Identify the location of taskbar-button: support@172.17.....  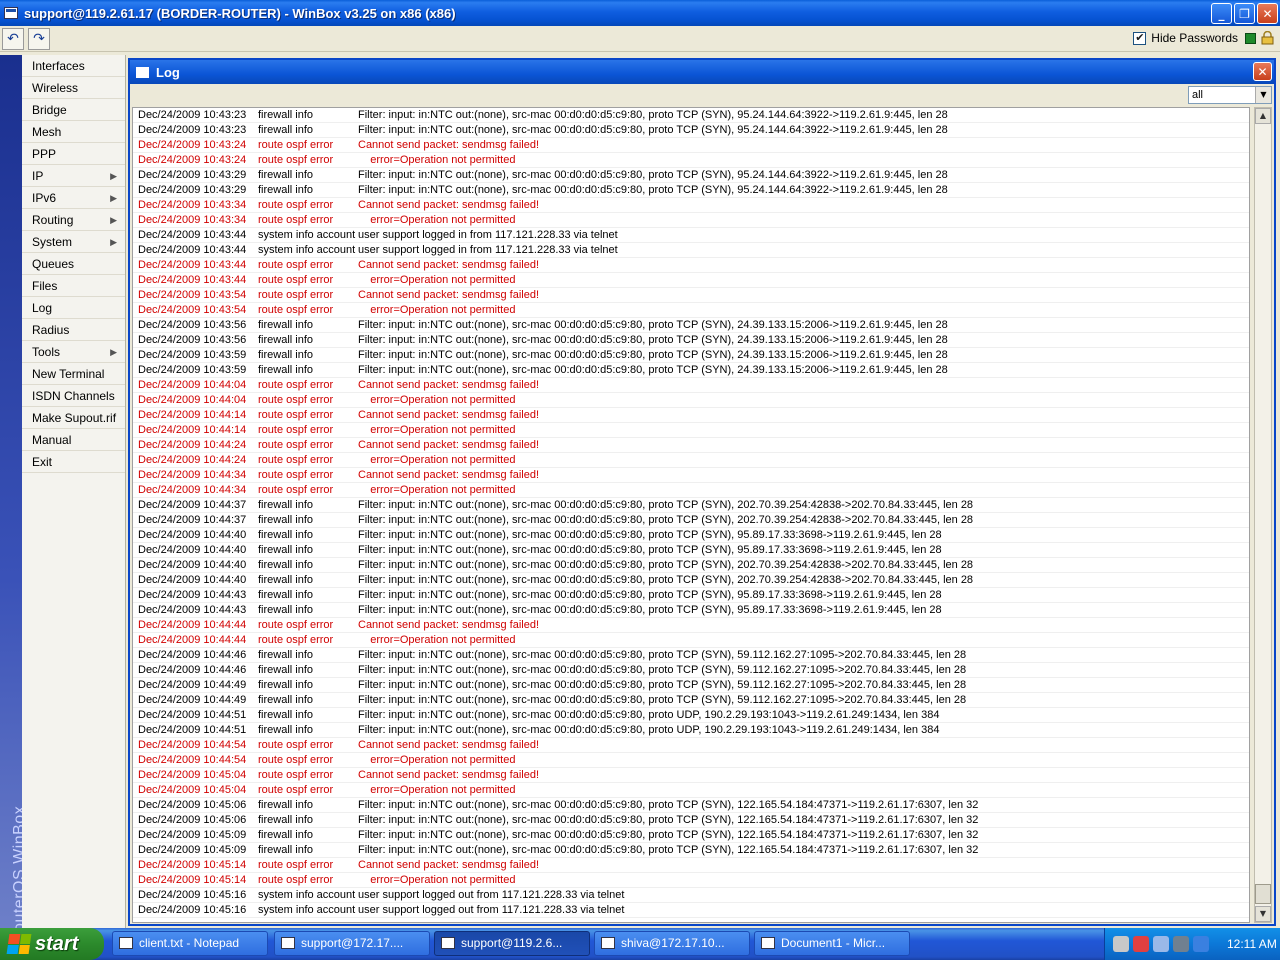
(352, 943).